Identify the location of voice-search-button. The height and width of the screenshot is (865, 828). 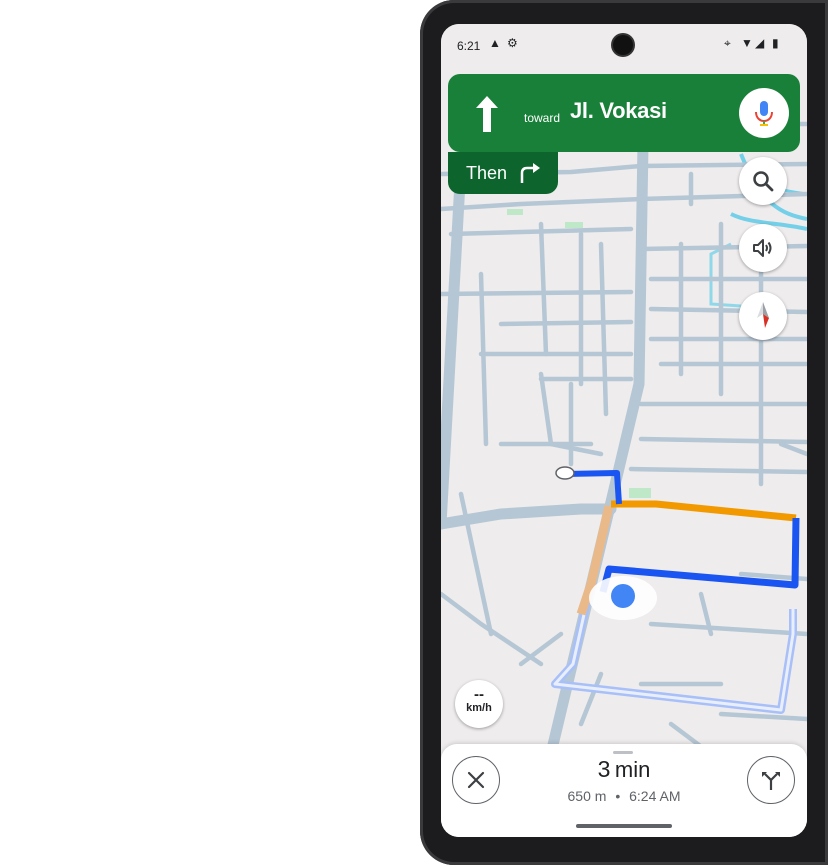
(764, 113).